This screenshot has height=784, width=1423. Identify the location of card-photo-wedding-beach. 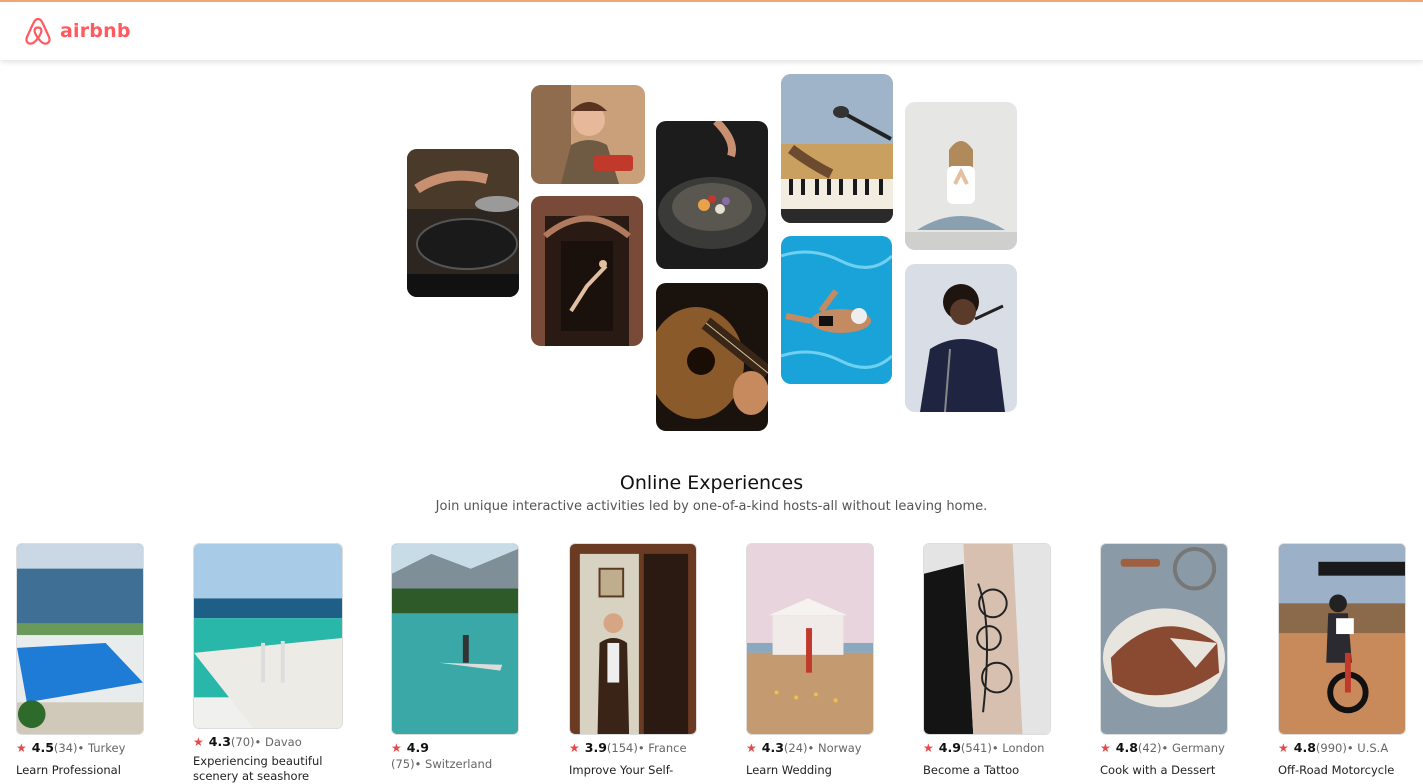
(810, 639).